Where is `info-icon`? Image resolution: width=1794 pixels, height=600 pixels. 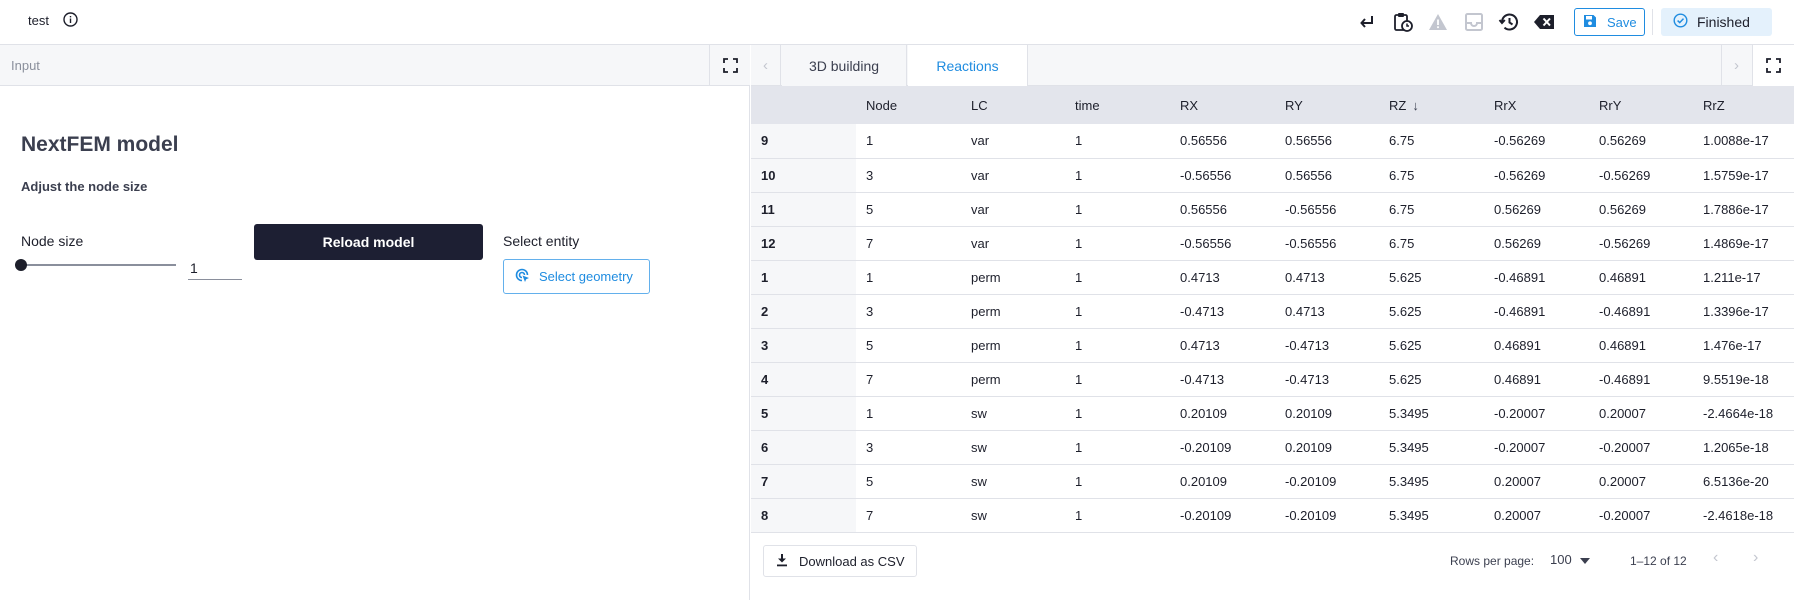
info-icon is located at coordinates (70, 19).